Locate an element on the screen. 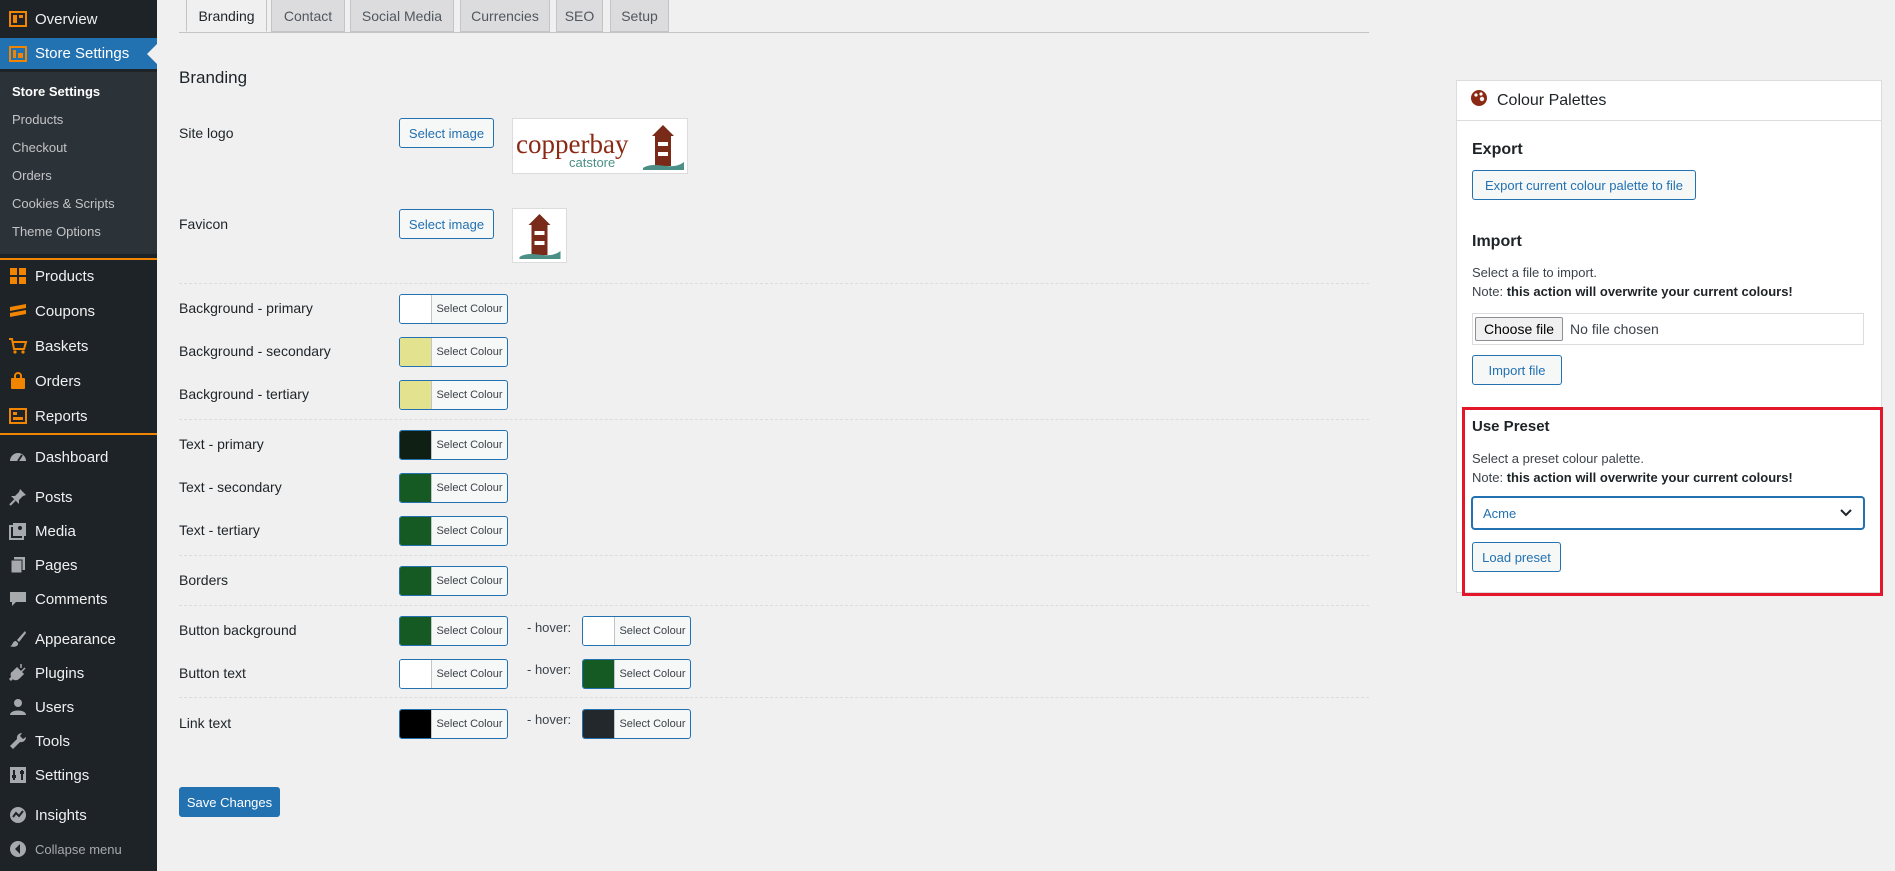 The height and width of the screenshot is (871, 1895). sidebar-item-label: Appearance is located at coordinates (75, 639).